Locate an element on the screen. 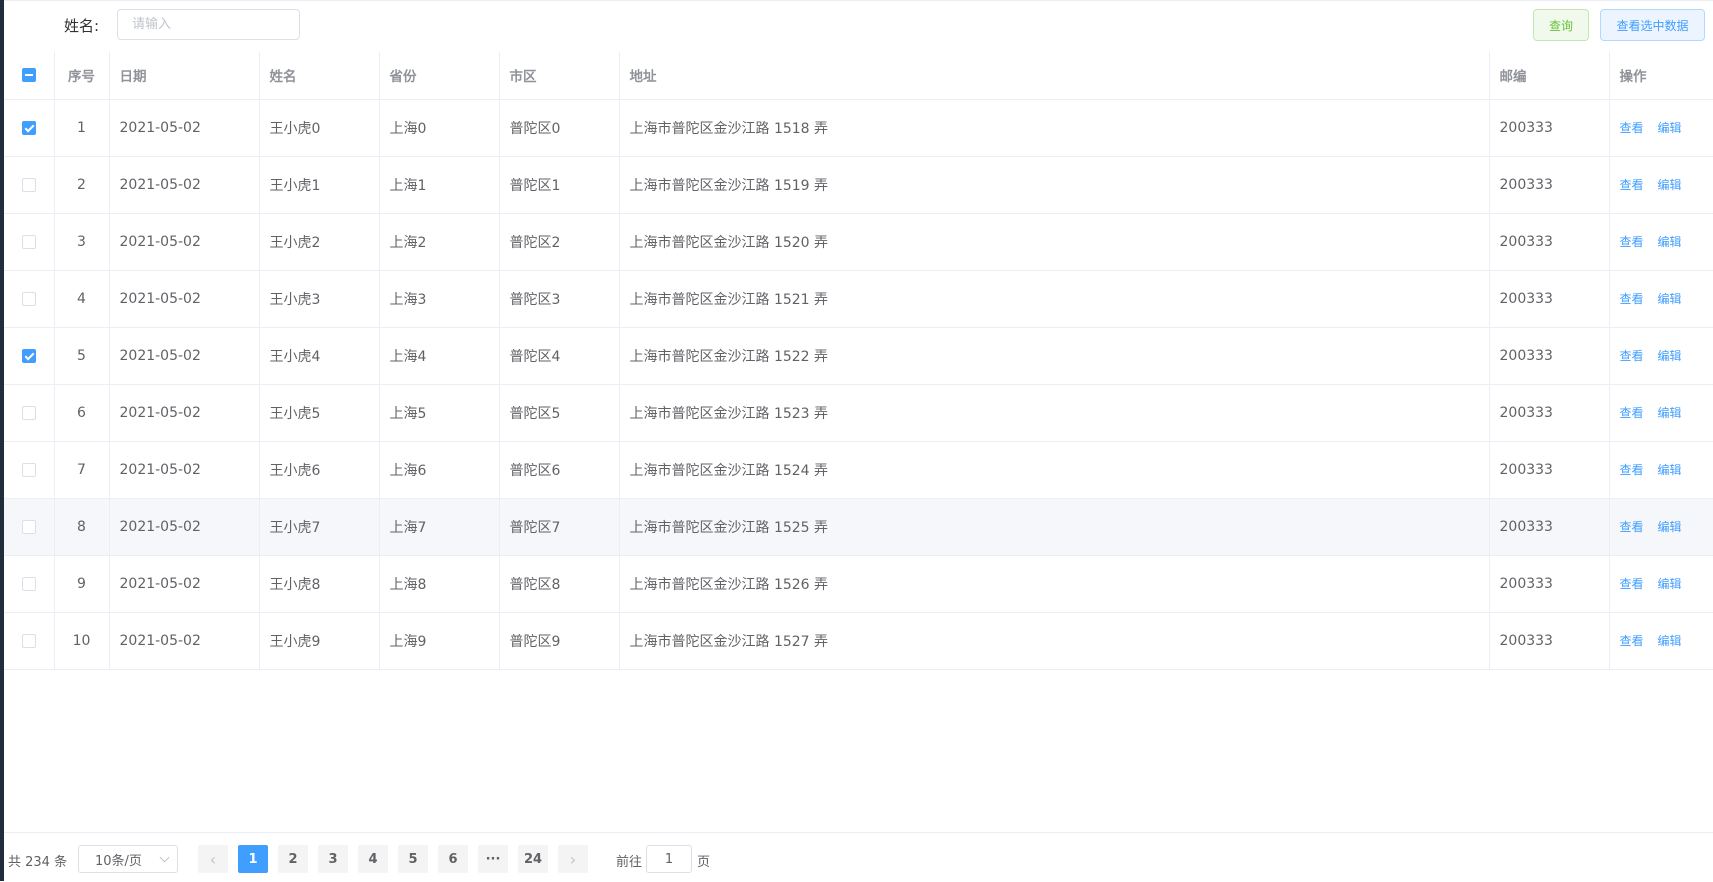 Image resolution: width=1713 pixels, height=882 pixels. row-index: 1 is located at coordinates (82, 128).